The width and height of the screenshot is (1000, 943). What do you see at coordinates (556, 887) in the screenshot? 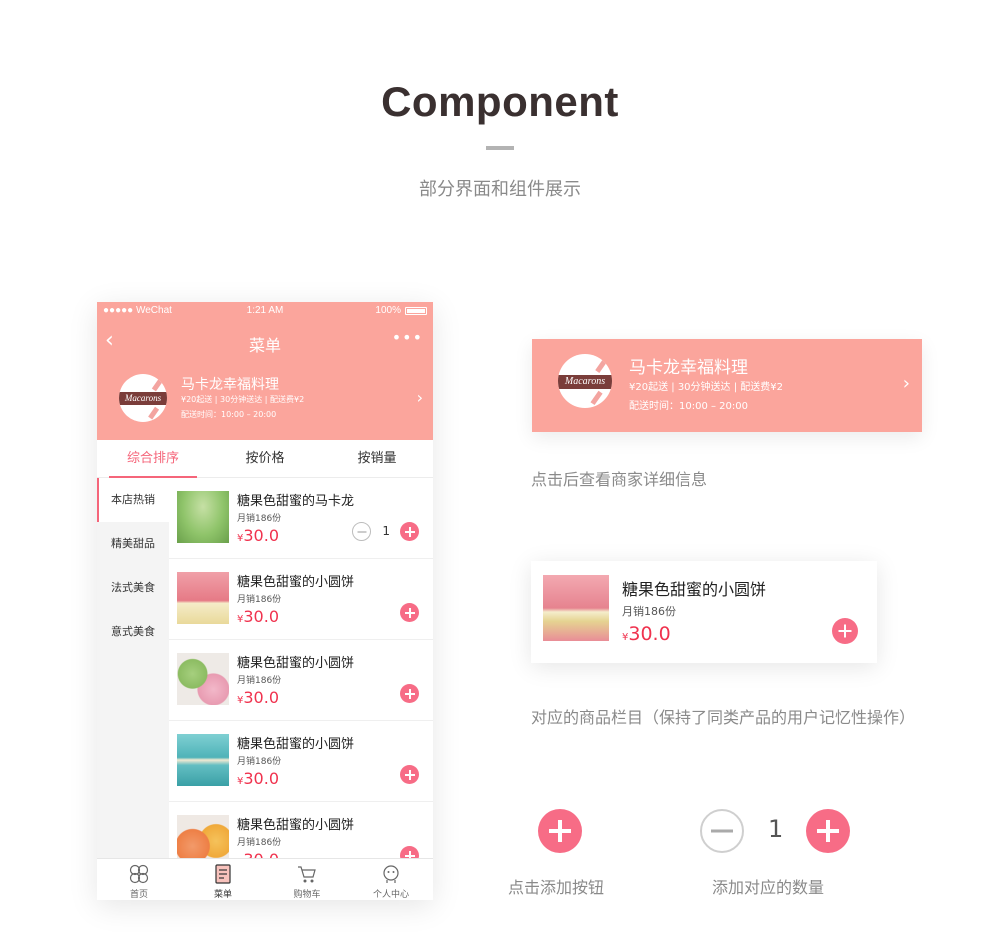
I see `add-button-caption: 点击添加按钮` at bounding box center [556, 887].